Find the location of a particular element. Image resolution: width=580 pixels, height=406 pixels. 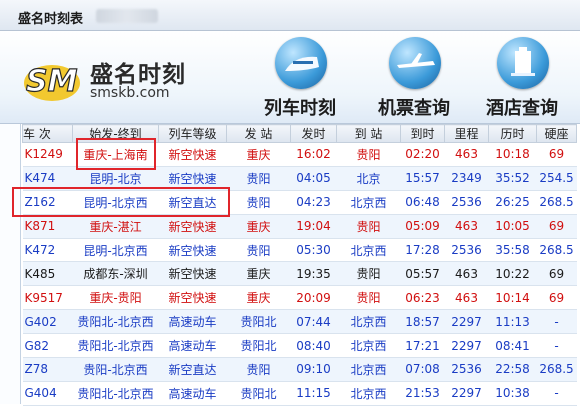

cell-train-no: K871 is located at coordinates (47, 226).